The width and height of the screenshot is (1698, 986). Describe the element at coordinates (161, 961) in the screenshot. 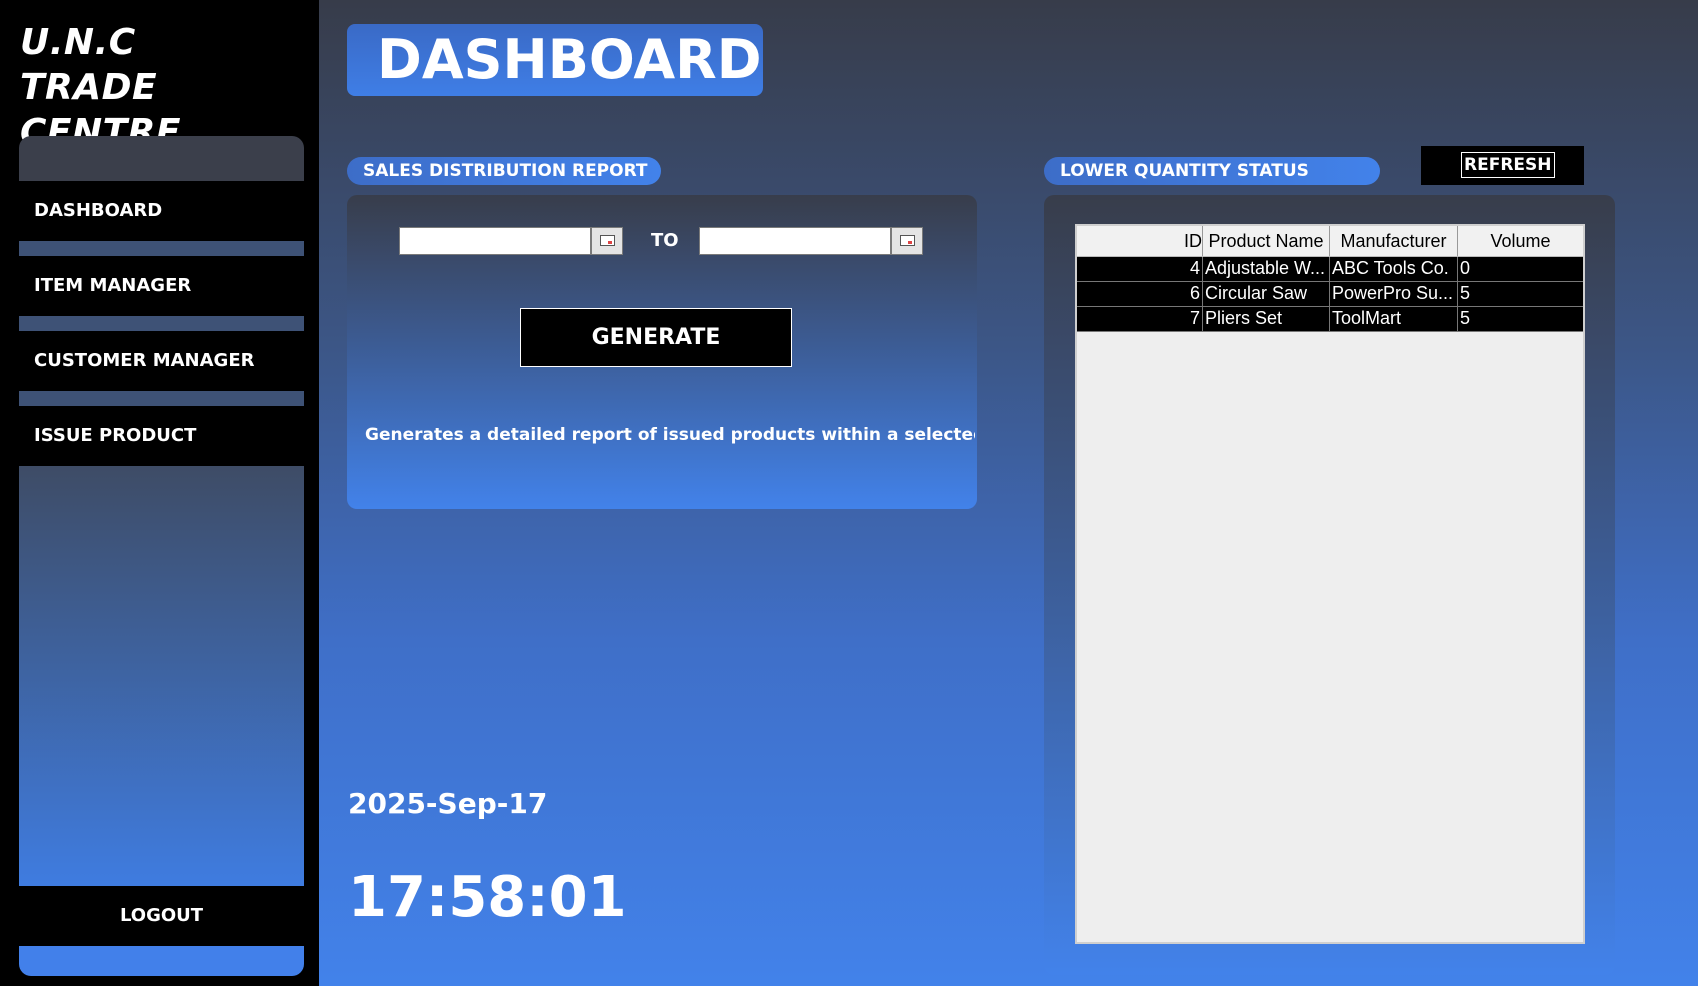

I see `sidebar-footer-bar` at that location.